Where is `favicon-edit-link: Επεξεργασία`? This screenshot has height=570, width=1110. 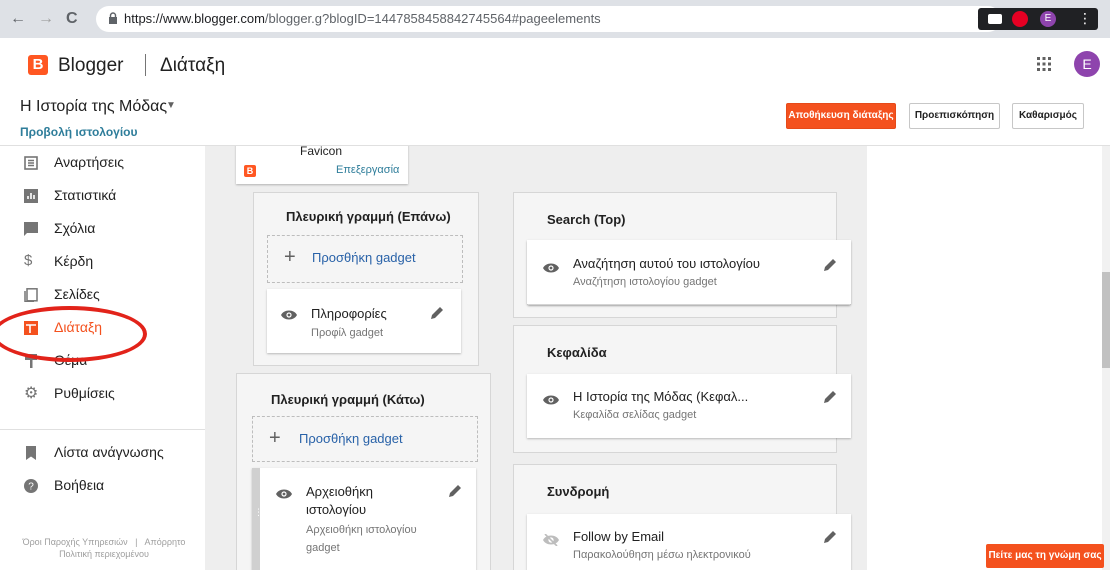
favicon-edit-link: Επεξεργασία is located at coordinates (367, 170).